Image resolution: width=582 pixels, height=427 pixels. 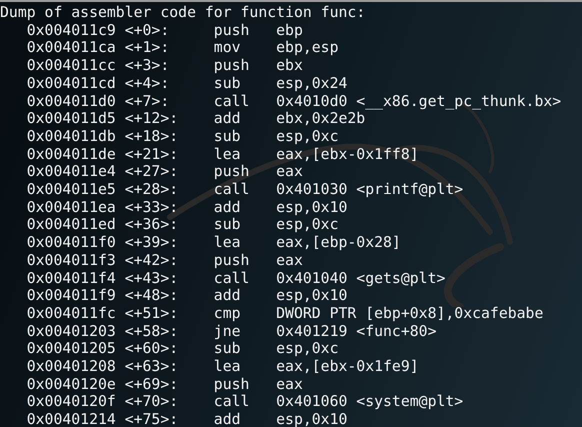 I want to click on offset: <+42>:, so click(x=151, y=260).